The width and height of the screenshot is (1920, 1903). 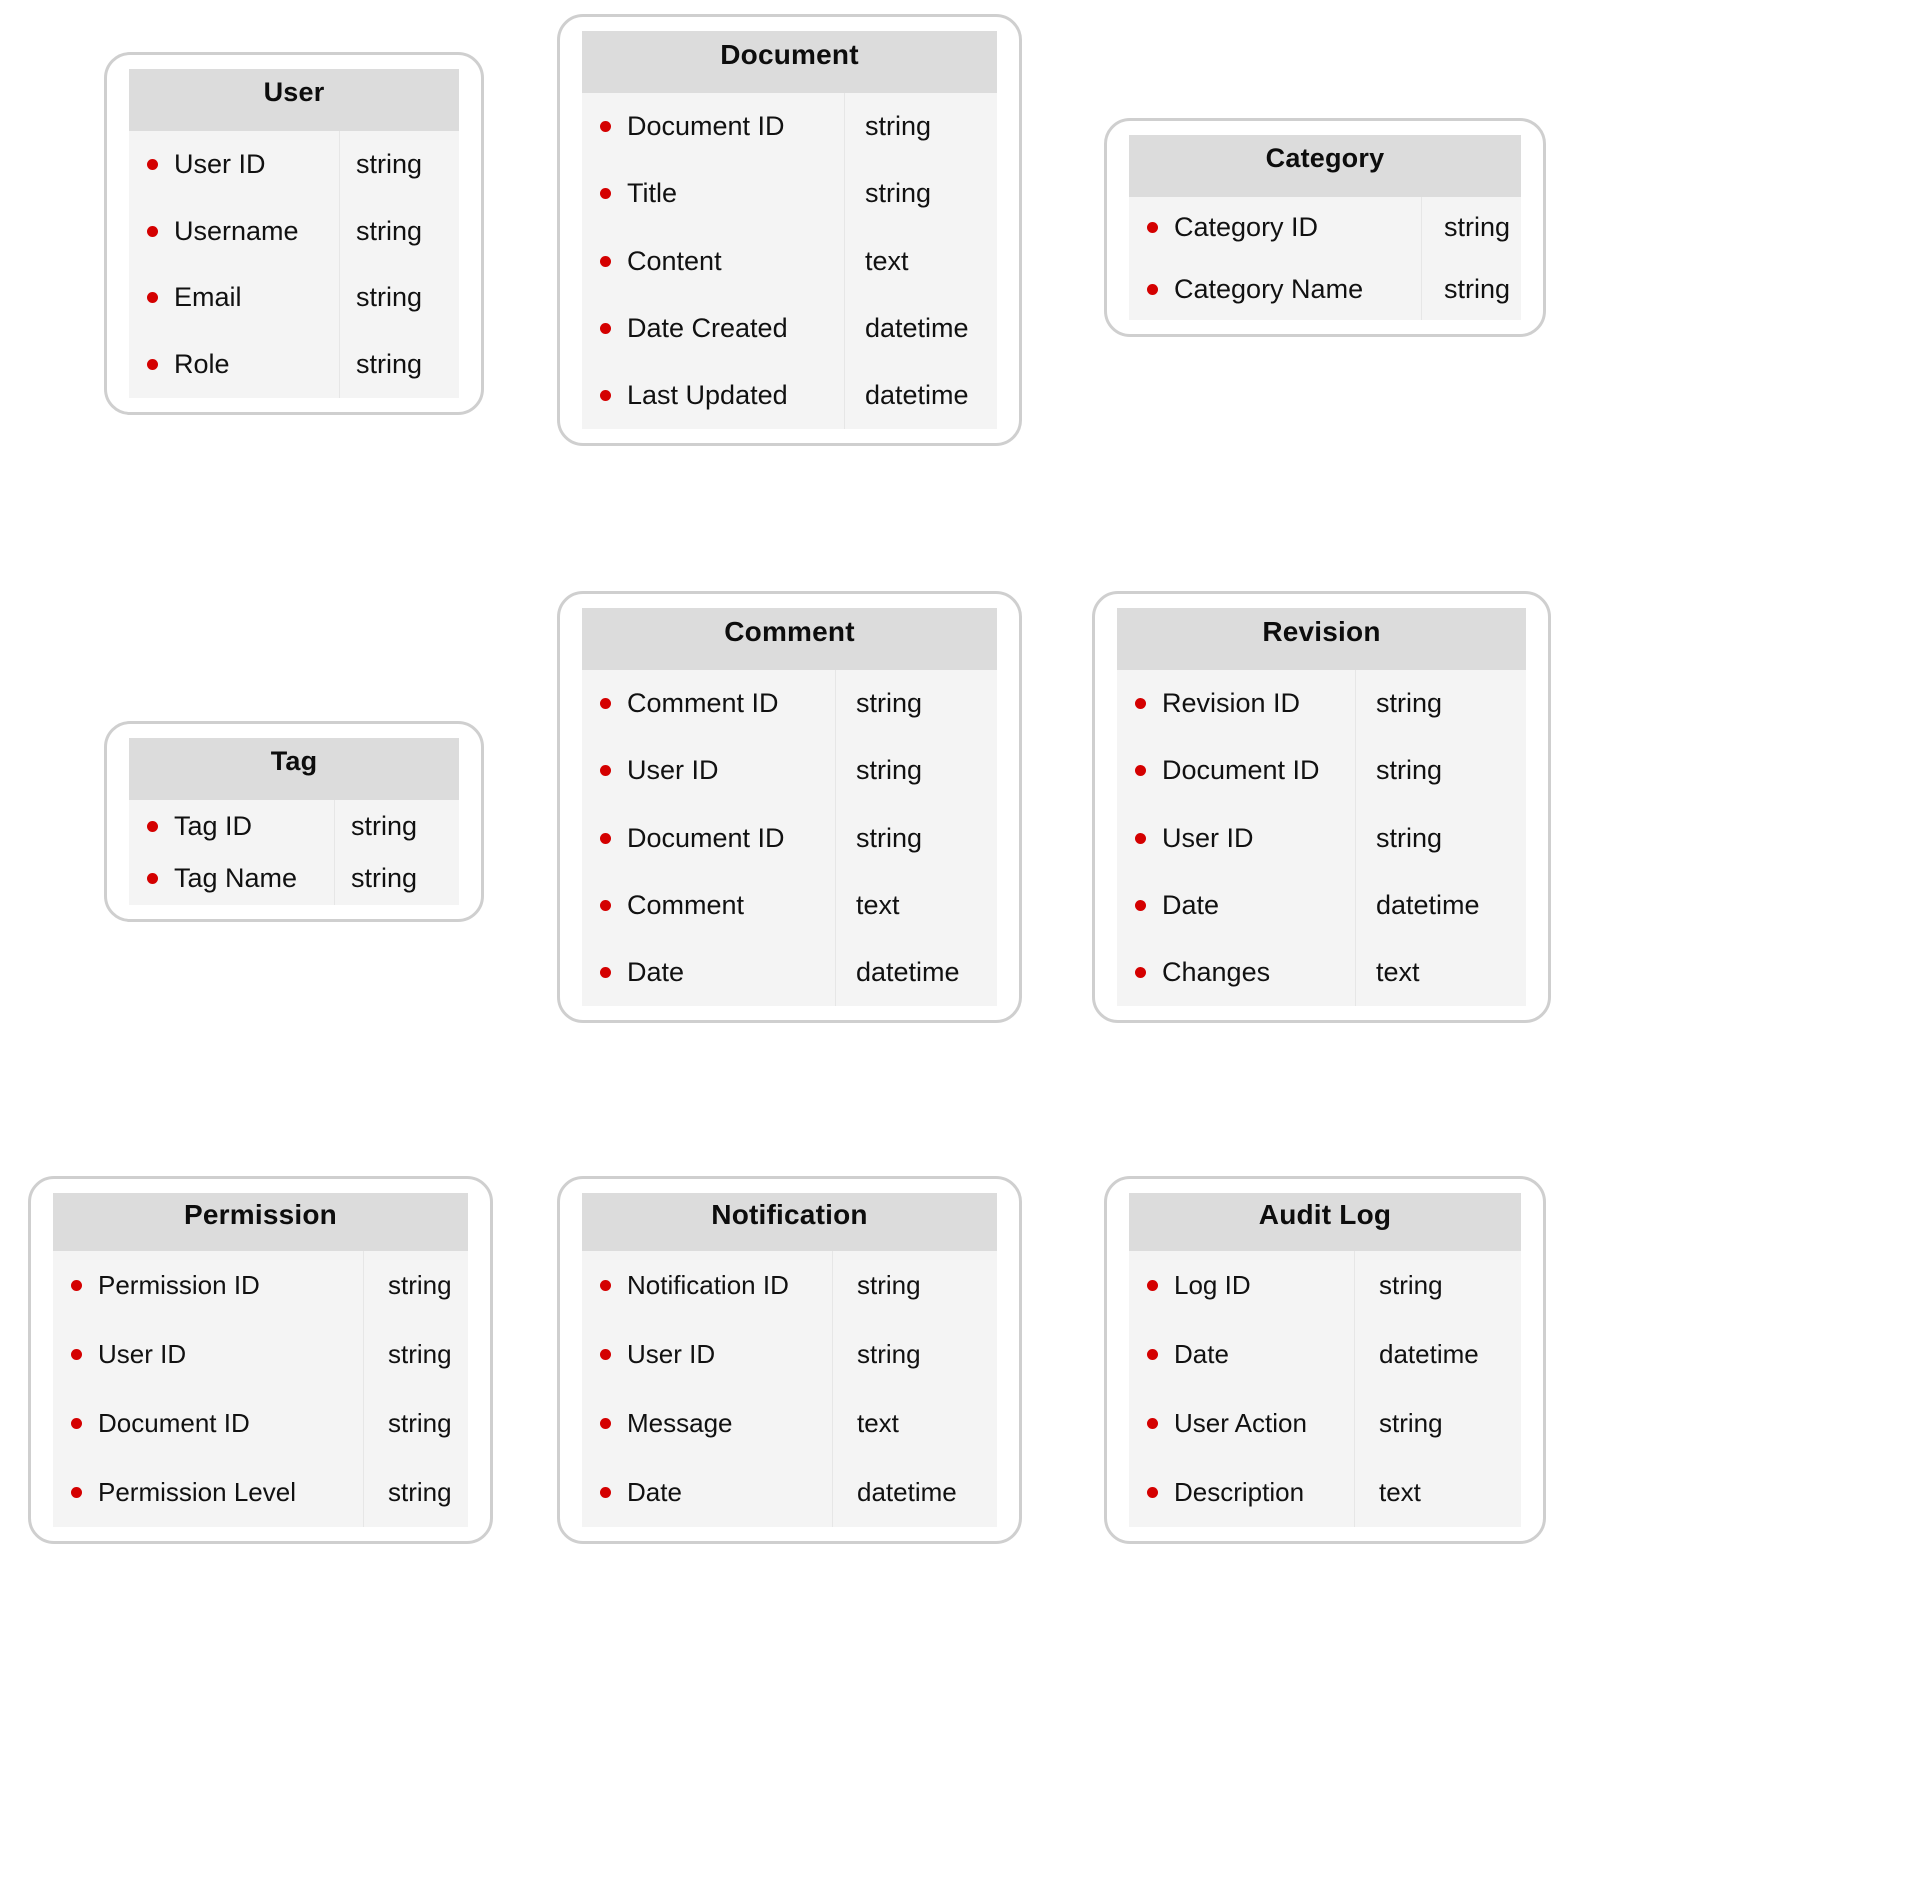 What do you see at coordinates (789, 639) in the screenshot?
I see `entity-title: Comment` at bounding box center [789, 639].